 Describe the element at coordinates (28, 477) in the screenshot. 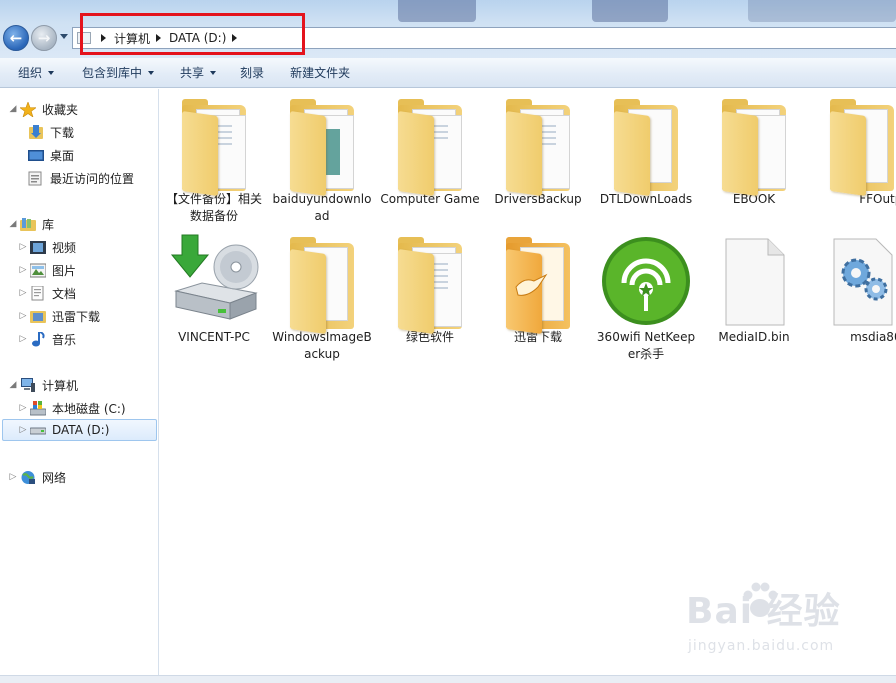

I see `network-globe-icon` at that location.